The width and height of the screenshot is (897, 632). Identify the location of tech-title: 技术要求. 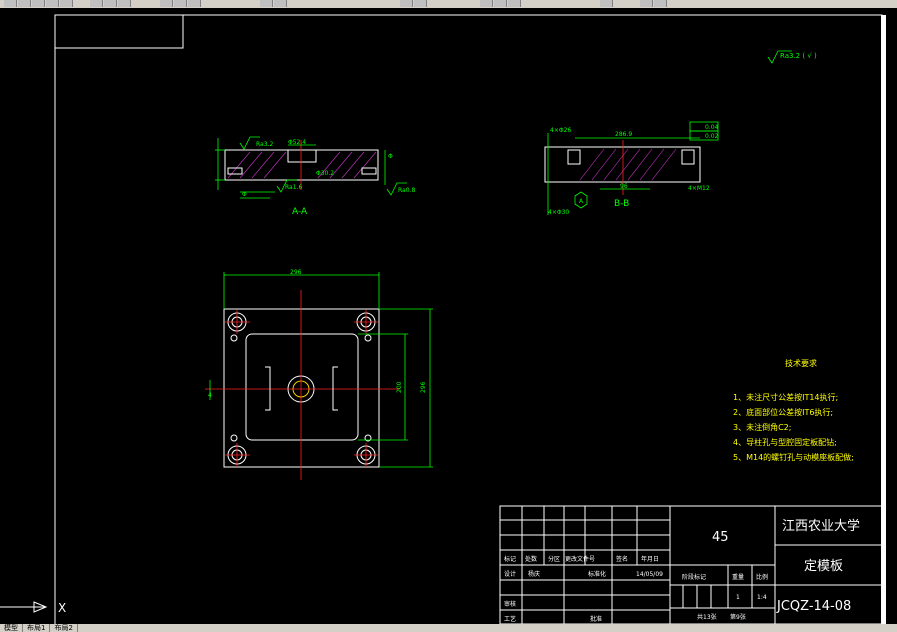
(801, 363).